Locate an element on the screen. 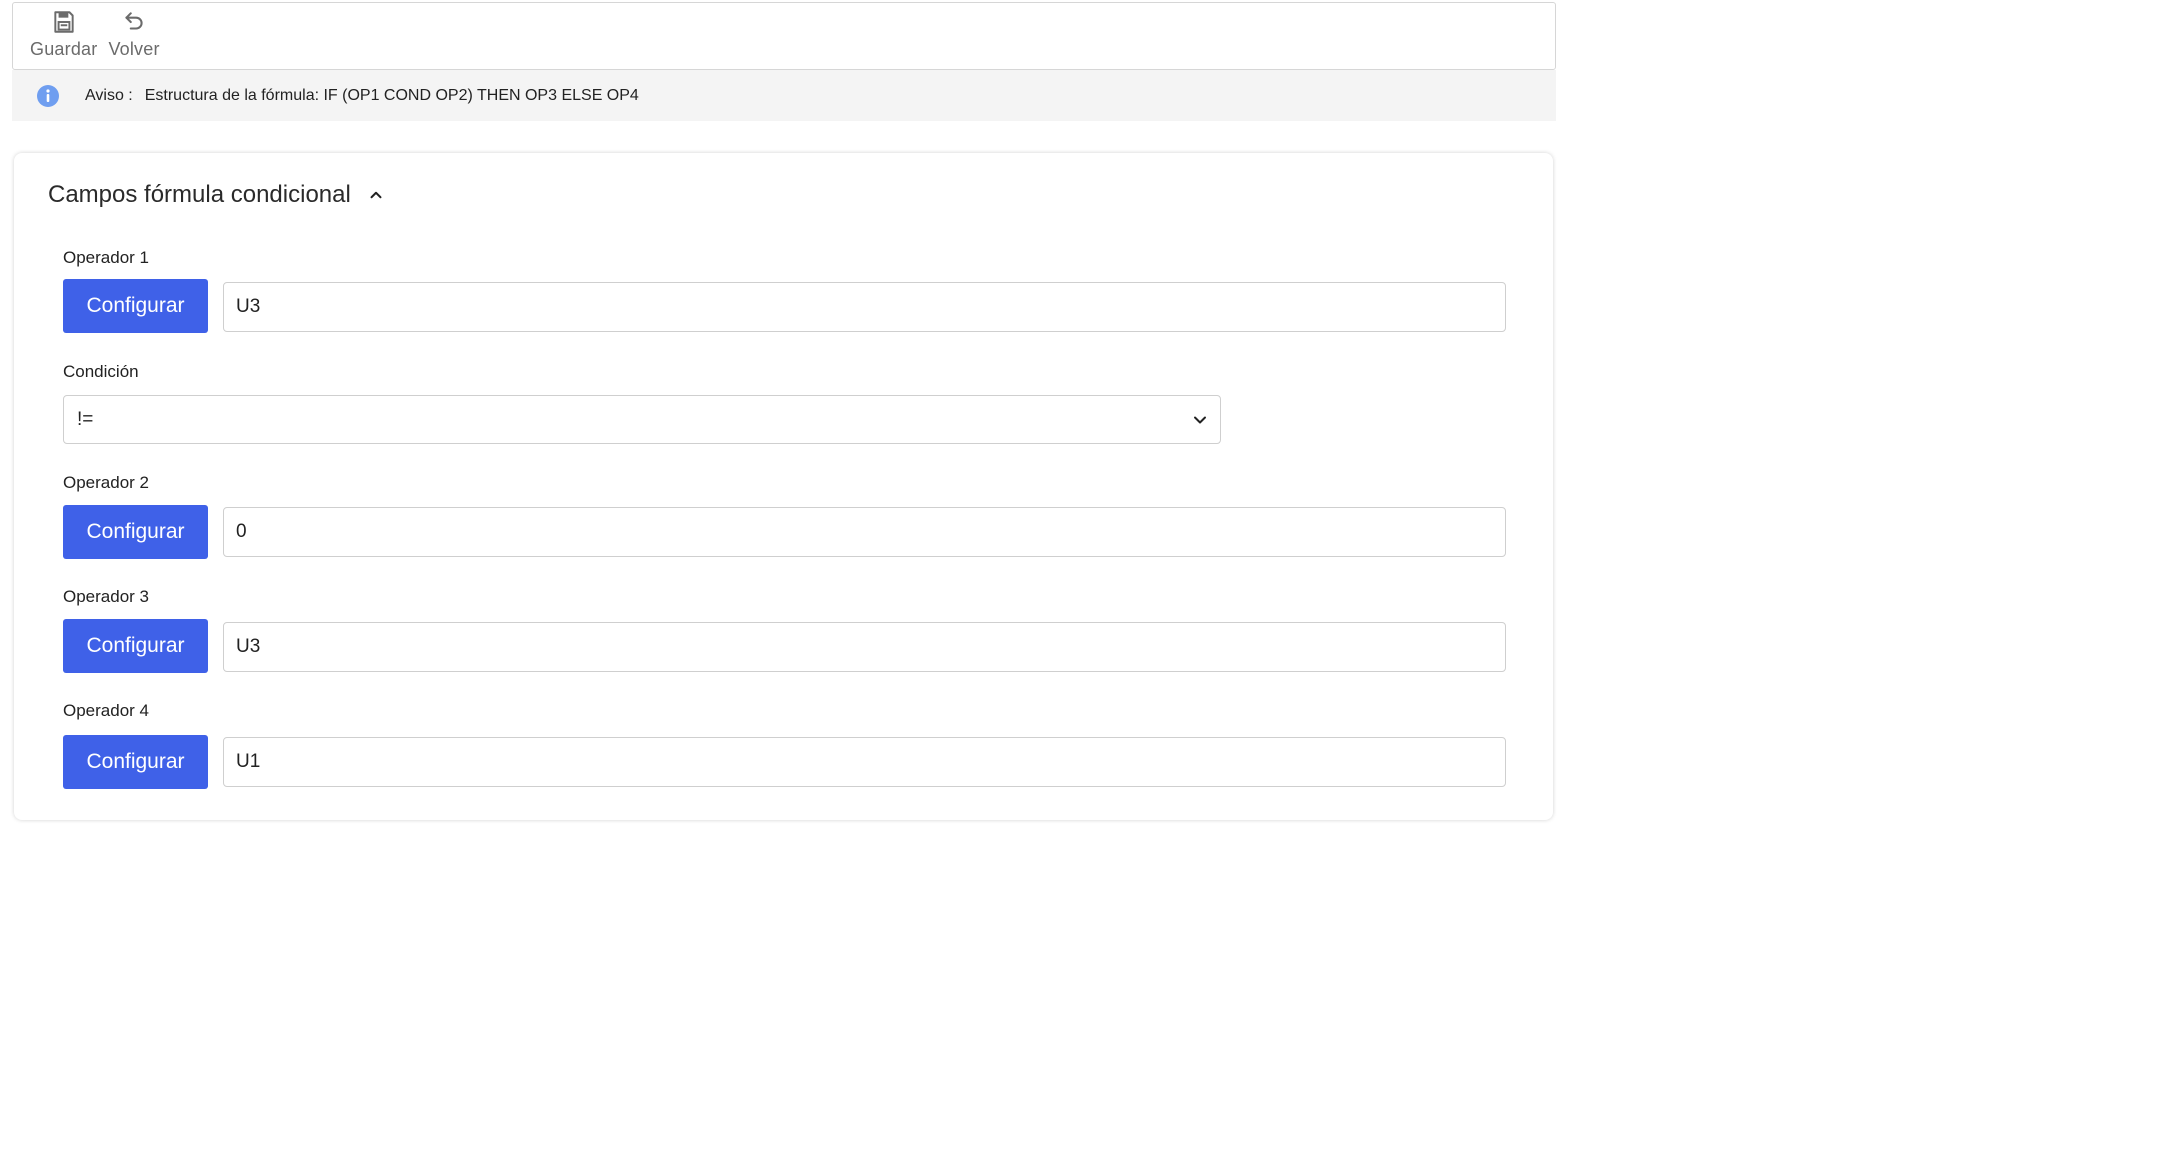 The image size is (2168, 1156). section-title: Campos fórmula condicional is located at coordinates (199, 194).